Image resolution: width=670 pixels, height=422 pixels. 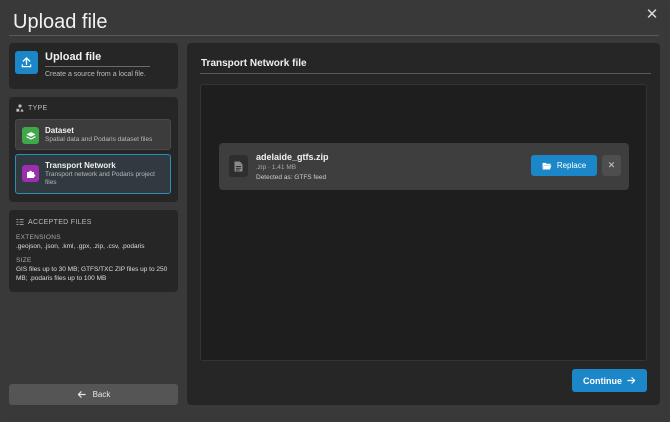 I want to click on source-divider, so click(x=97, y=66).